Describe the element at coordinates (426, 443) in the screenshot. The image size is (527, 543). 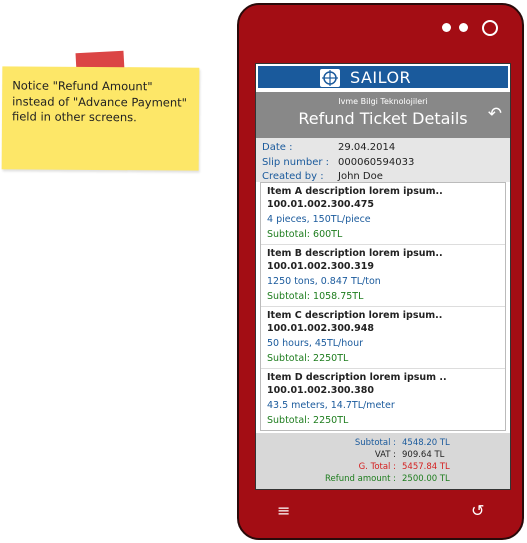
I see `subtotal-value: 4548.20 TL` at that location.